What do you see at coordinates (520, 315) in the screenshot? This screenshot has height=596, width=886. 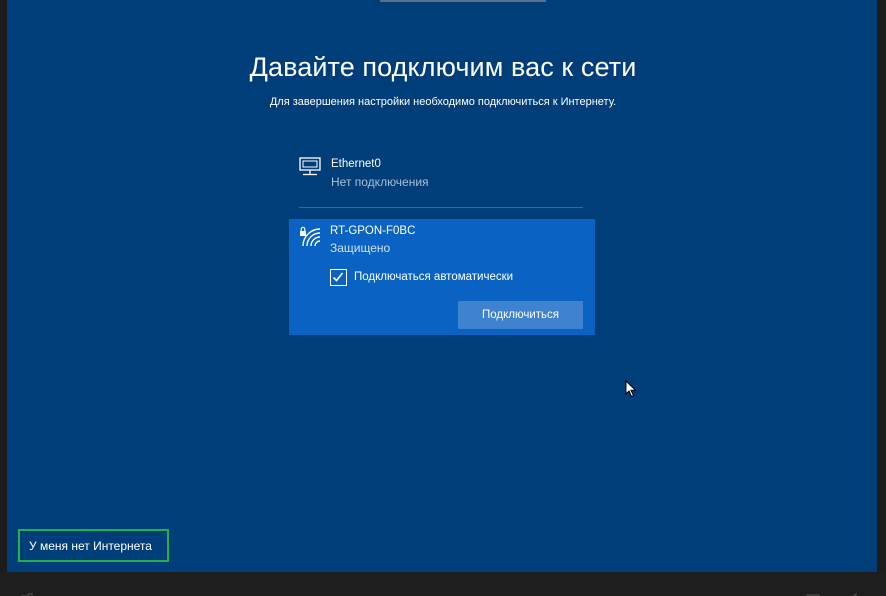 I see `connect-button: Подключиться` at bounding box center [520, 315].